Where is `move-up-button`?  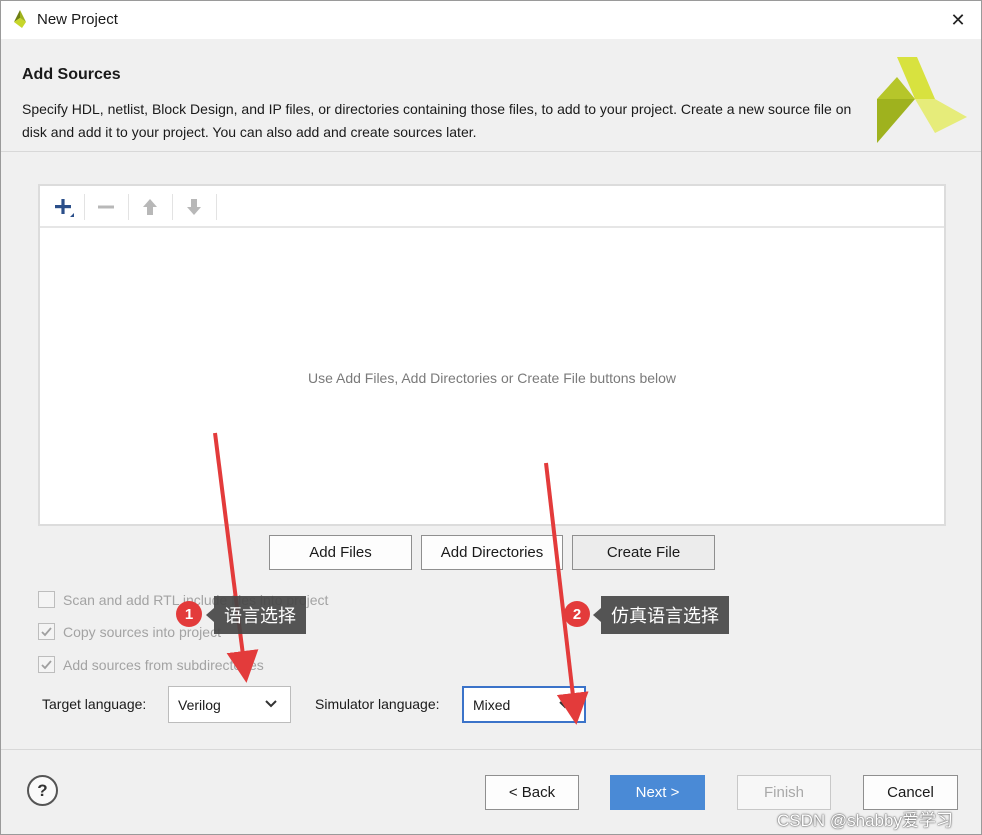
move-up-button is located at coordinates (150, 207).